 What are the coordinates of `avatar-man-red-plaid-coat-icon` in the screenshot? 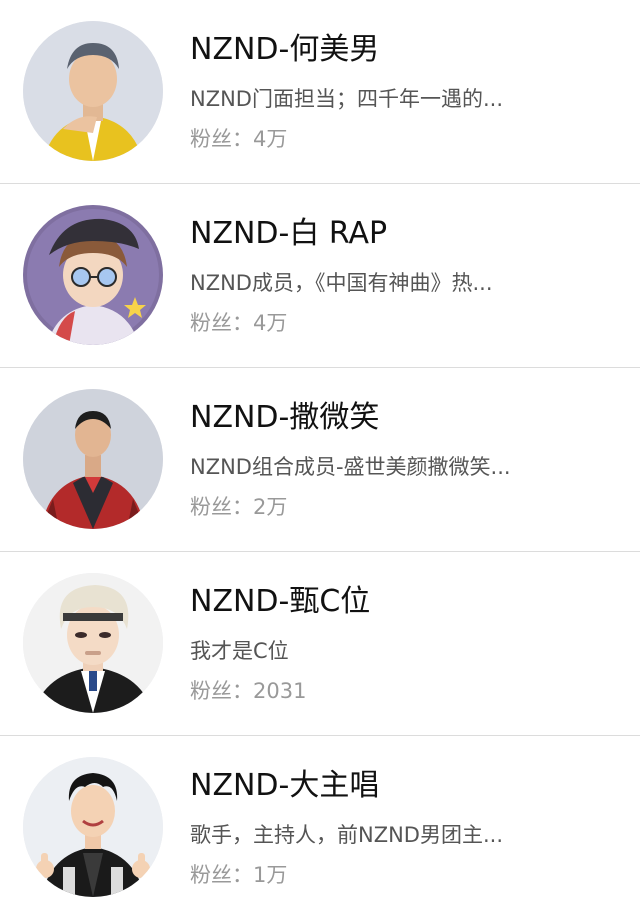 It's located at (93, 459).